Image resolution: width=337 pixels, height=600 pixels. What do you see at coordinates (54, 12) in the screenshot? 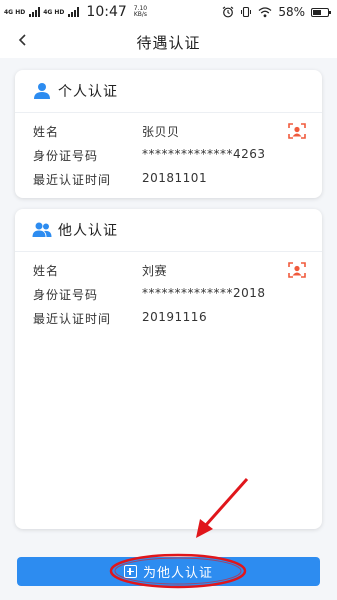
I see `signal-2-label: 4G HD` at bounding box center [54, 12].